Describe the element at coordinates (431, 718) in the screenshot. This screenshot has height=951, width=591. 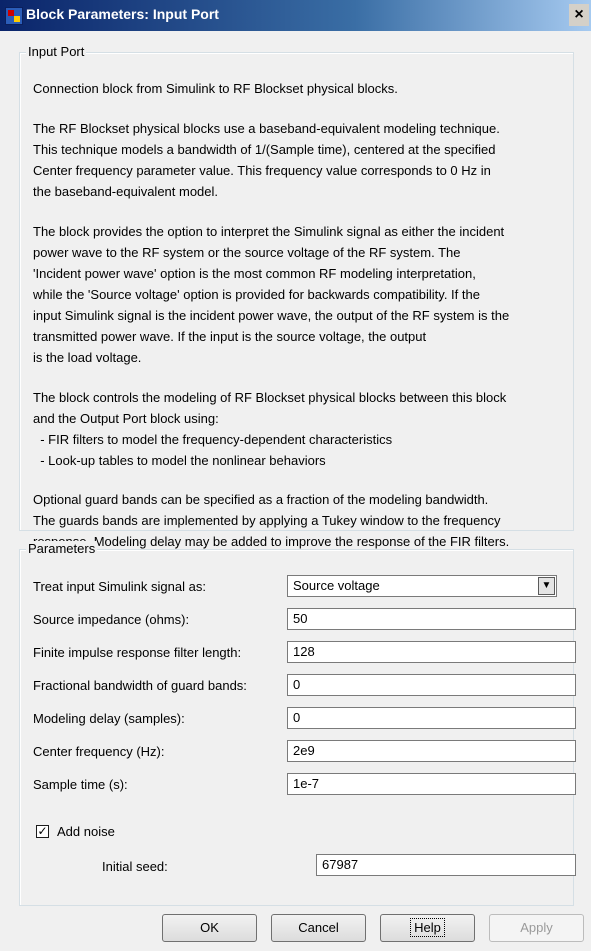
I see `modeling-delay-field: 0` at that location.